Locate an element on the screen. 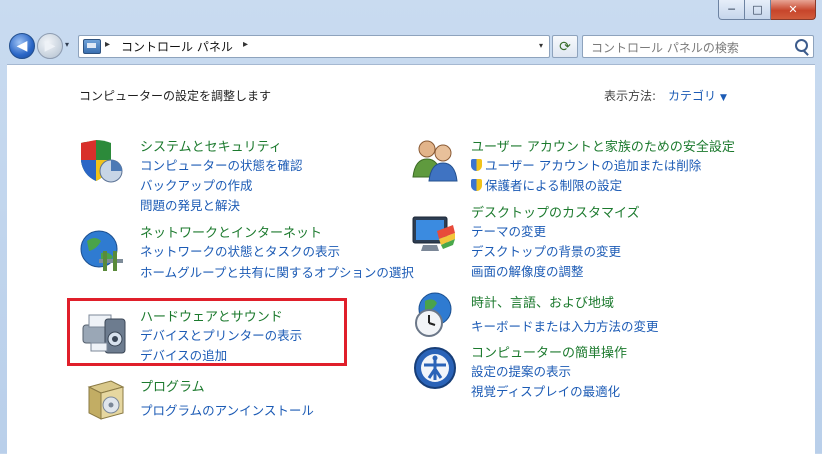  ease-of-access-icon is located at coordinates (435, 368).